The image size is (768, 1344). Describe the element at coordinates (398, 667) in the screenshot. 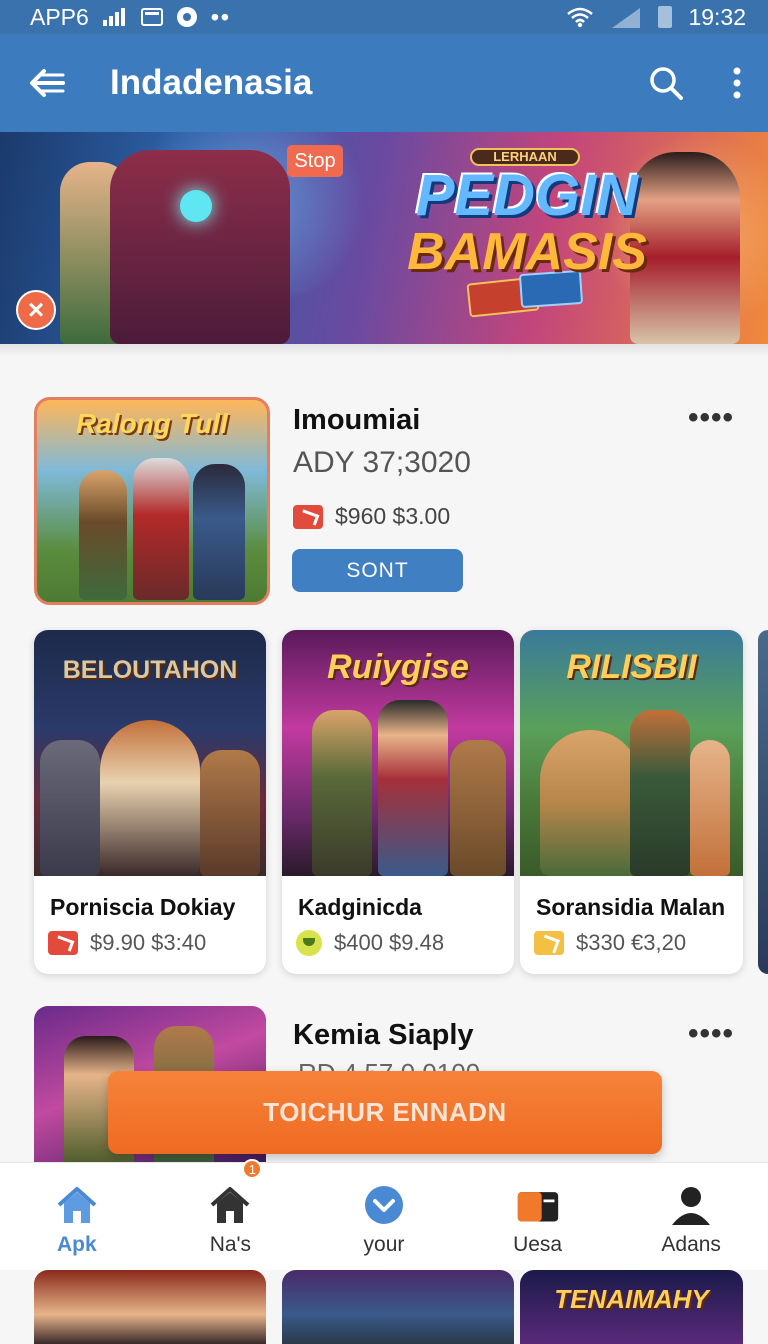

I see `card-art-title: Ruiygise` at that location.